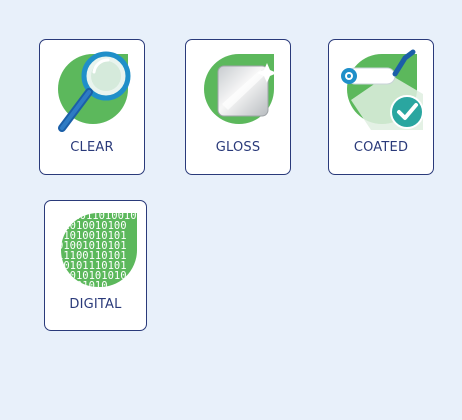 The width and height of the screenshot is (462, 420). Describe the element at coordinates (381, 147) in the screenshot. I see `option-label: COATED` at that location.